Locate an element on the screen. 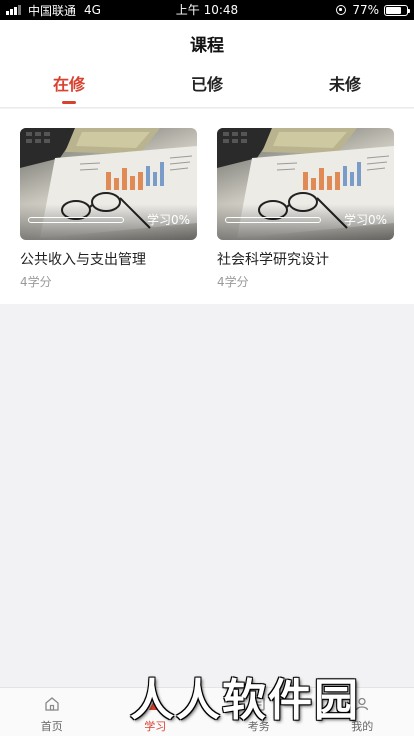 Image resolution: width=414 pixels, height=736 pixels. tab-not-started: 未修 is located at coordinates (345, 87).